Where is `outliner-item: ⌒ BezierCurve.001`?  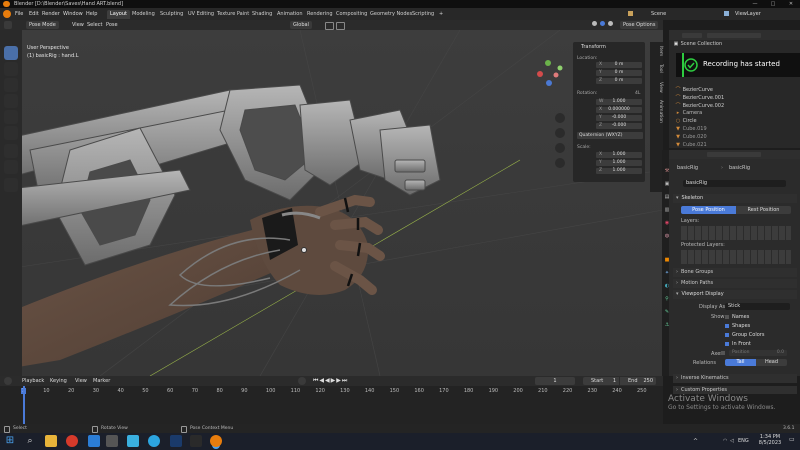 outliner-item: ⌒ BezierCurve.001 is located at coordinates (699, 98).